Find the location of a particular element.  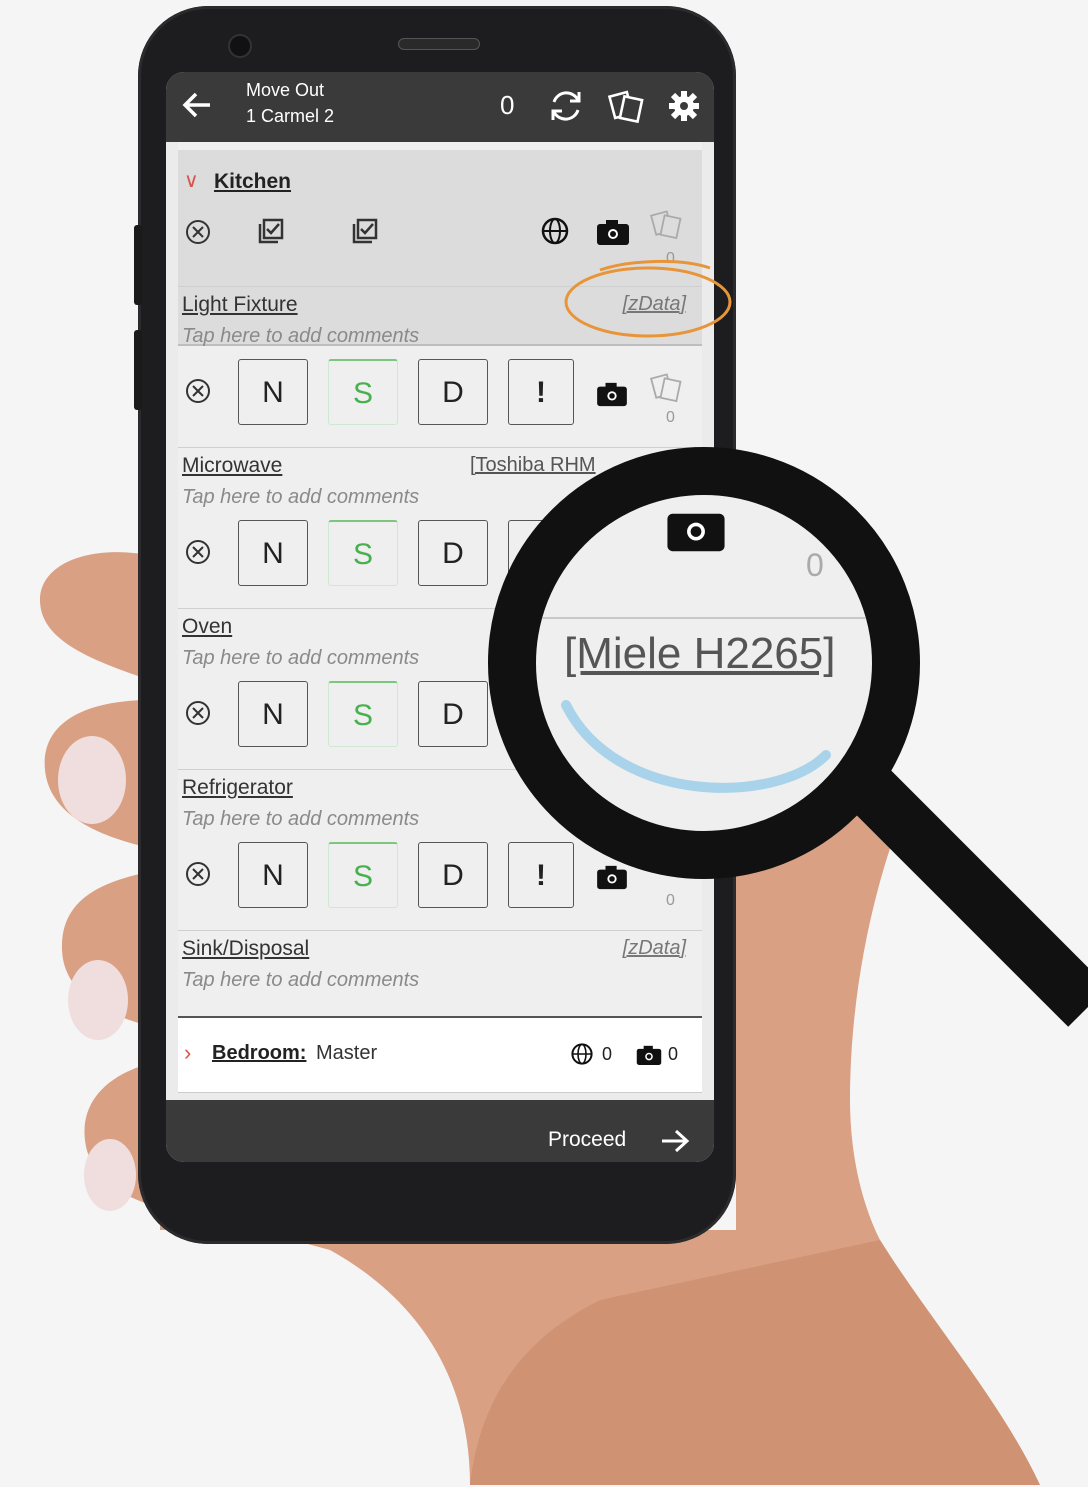

highlight-ring is located at coordinates (648, 298).